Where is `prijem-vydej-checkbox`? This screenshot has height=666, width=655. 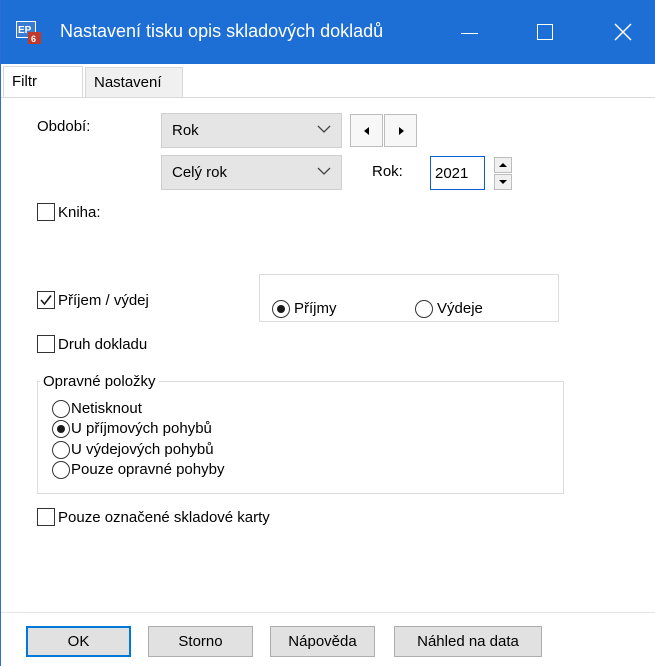
prijem-vydej-checkbox is located at coordinates (46, 300).